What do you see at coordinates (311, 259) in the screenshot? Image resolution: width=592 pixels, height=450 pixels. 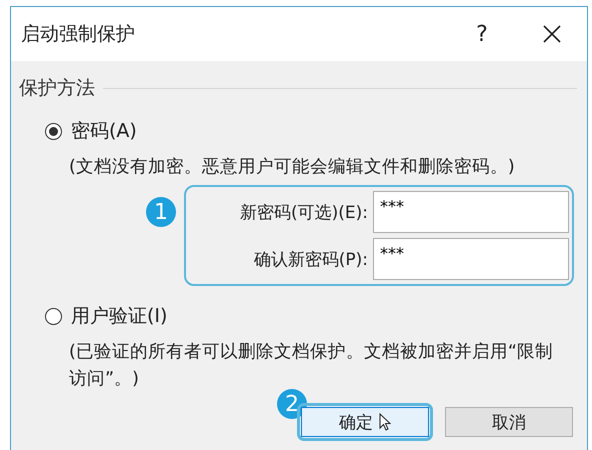 I see `field-label: 确认新密码(P):` at bounding box center [311, 259].